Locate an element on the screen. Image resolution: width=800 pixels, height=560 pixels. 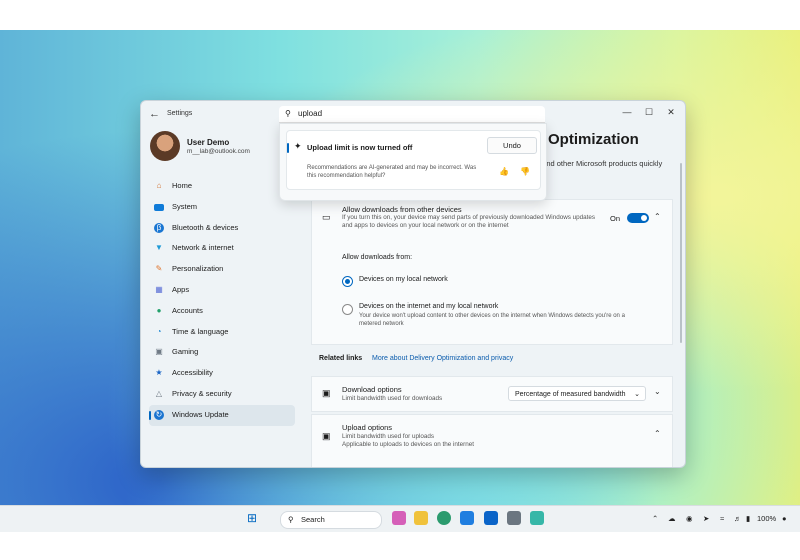
allow-from-heading: Allow downloads from: is located at coordinates (377, 257).